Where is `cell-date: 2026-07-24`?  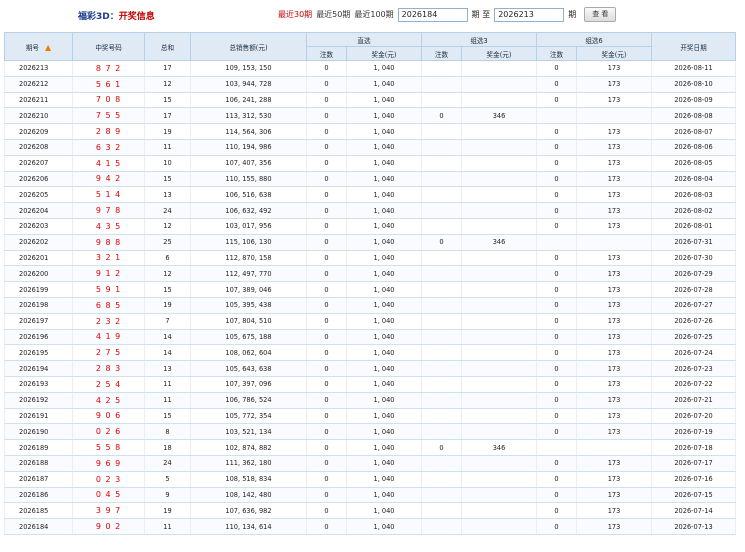
cell-date: 2026-07-24 is located at coordinates (694, 353).